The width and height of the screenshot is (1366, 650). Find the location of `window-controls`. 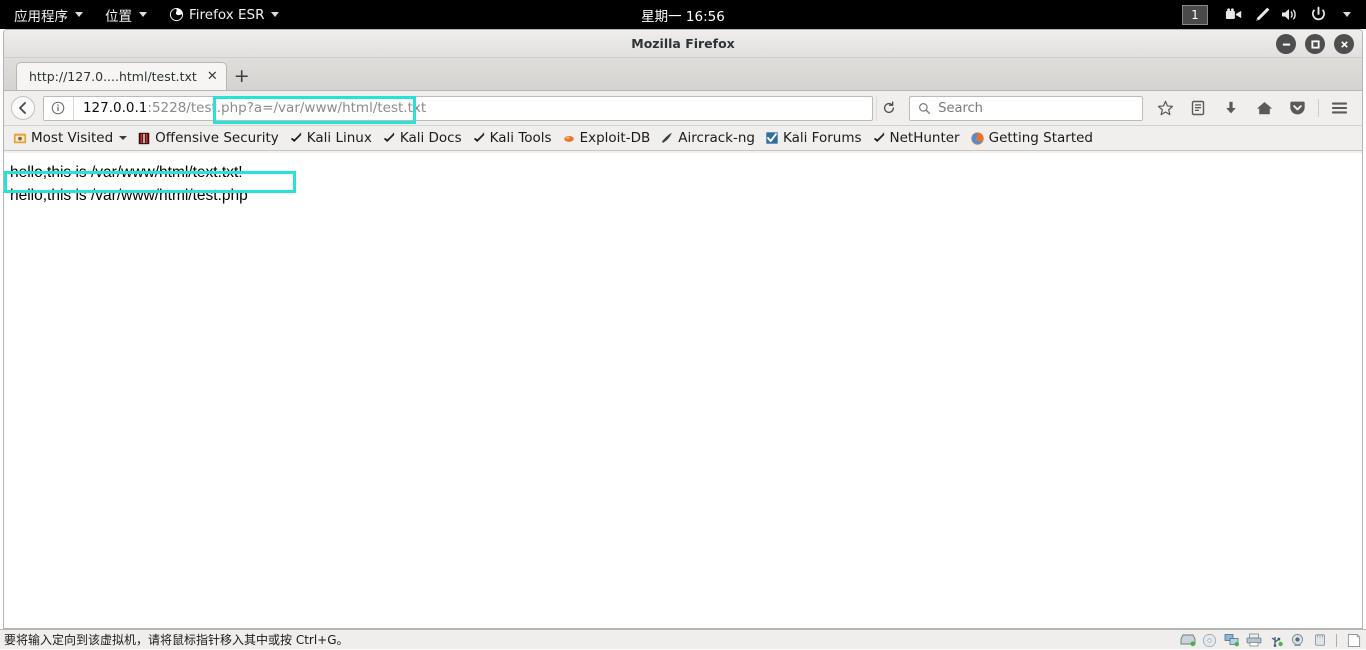

window-controls is located at coordinates (1315, 44).